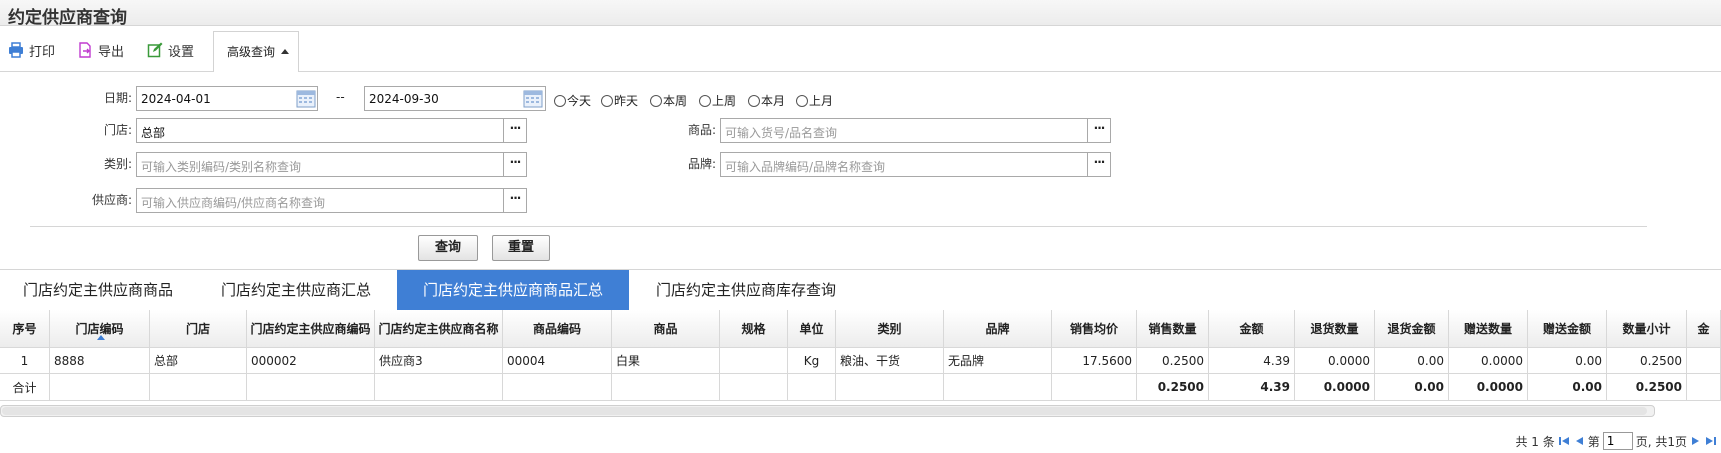 Image resolution: width=1721 pixels, height=453 pixels. Describe the element at coordinates (746, 290) in the screenshot. I see `tab-store-supplier-stock-query: 门店约定主供应商库存查询` at that location.